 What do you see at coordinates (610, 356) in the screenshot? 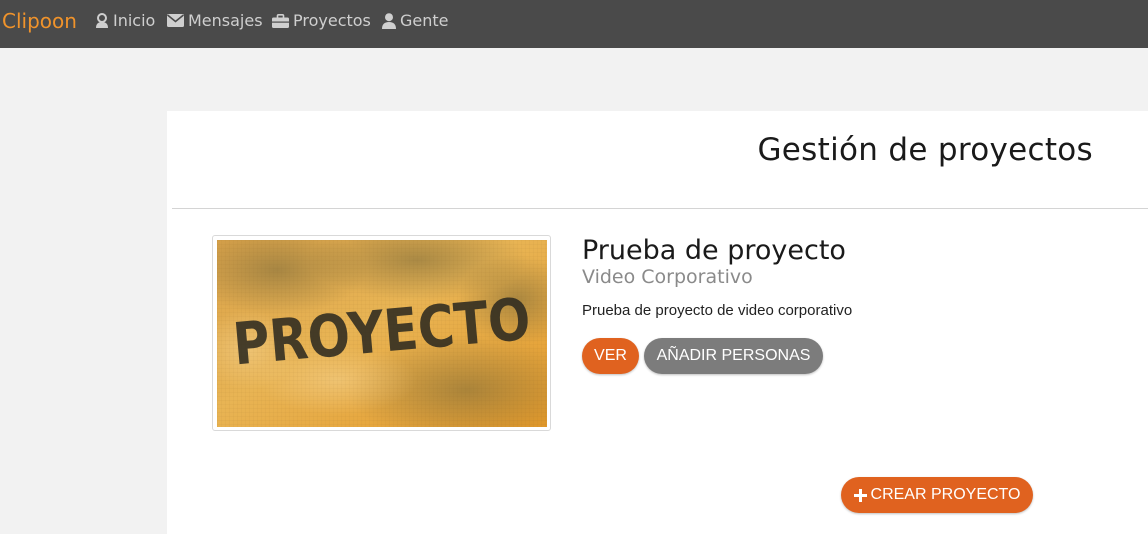
I see `view-project-button: VER` at bounding box center [610, 356].